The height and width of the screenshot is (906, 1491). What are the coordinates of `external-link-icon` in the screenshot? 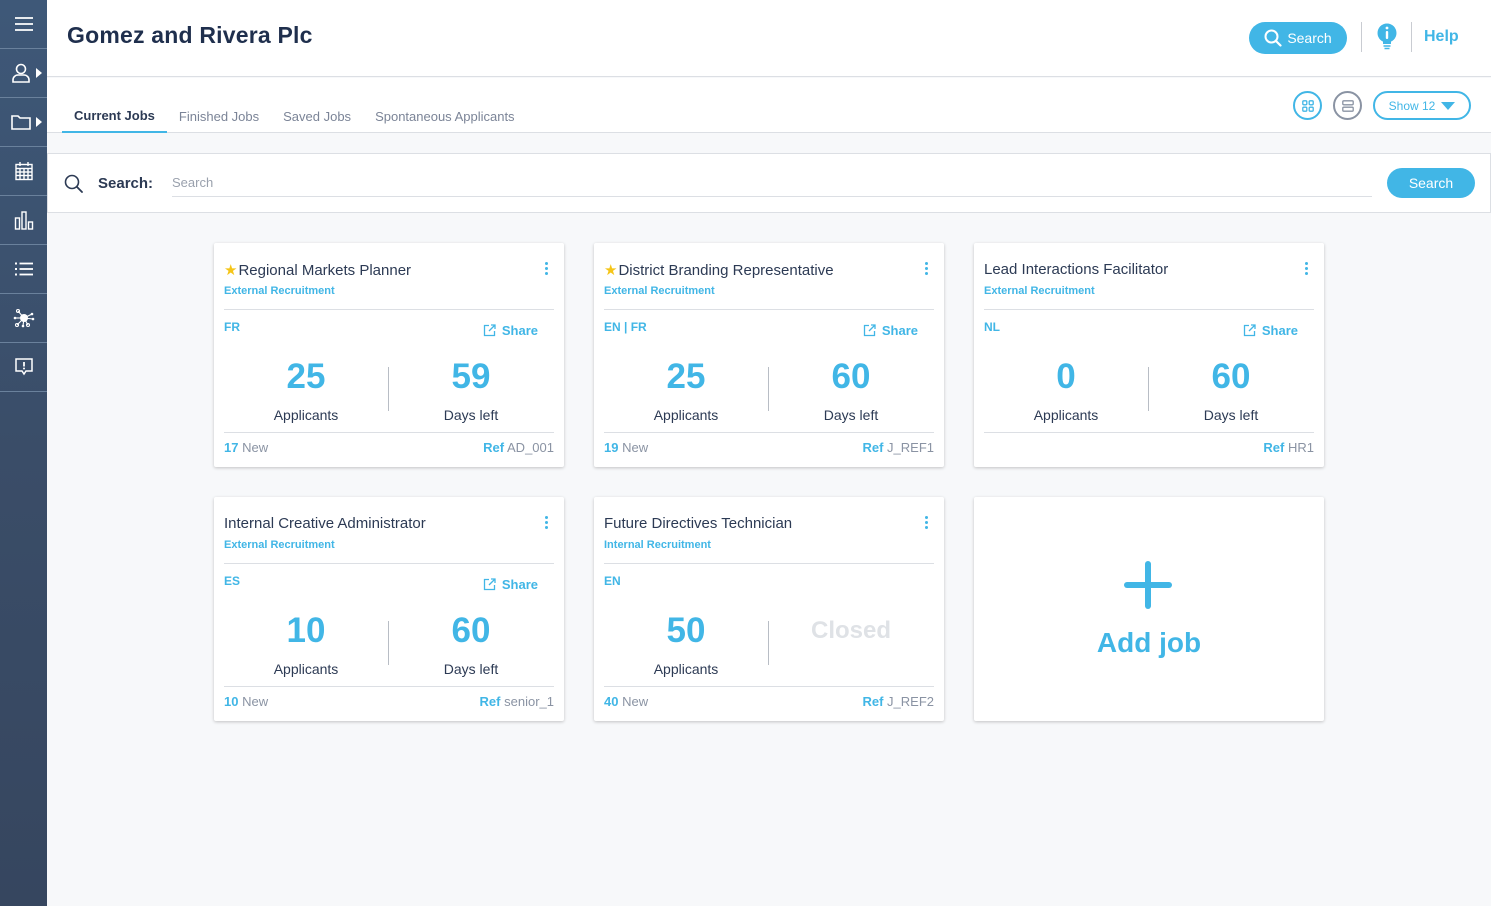 It's located at (1249, 330).